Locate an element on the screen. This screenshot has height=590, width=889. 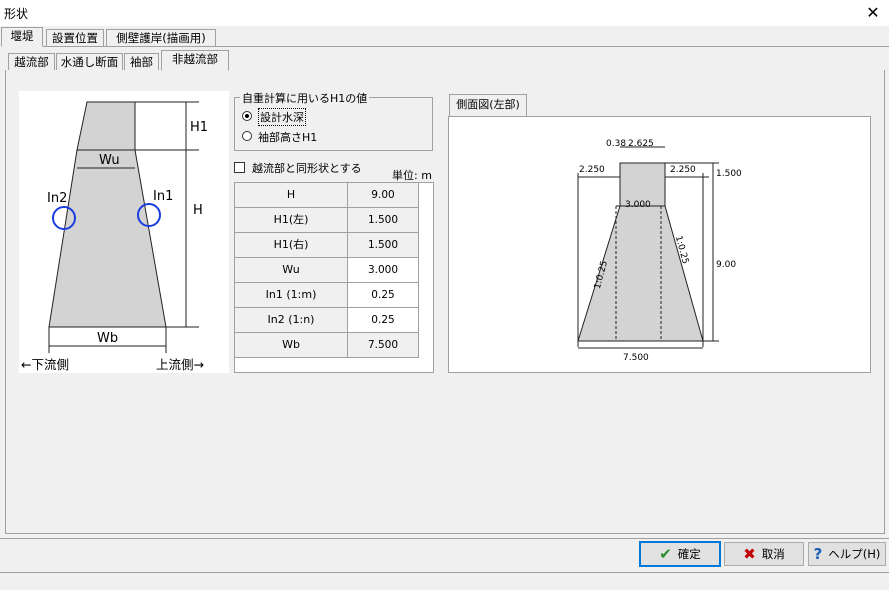
help-button: ? ヘルプ(H) is located at coordinates (847, 554).